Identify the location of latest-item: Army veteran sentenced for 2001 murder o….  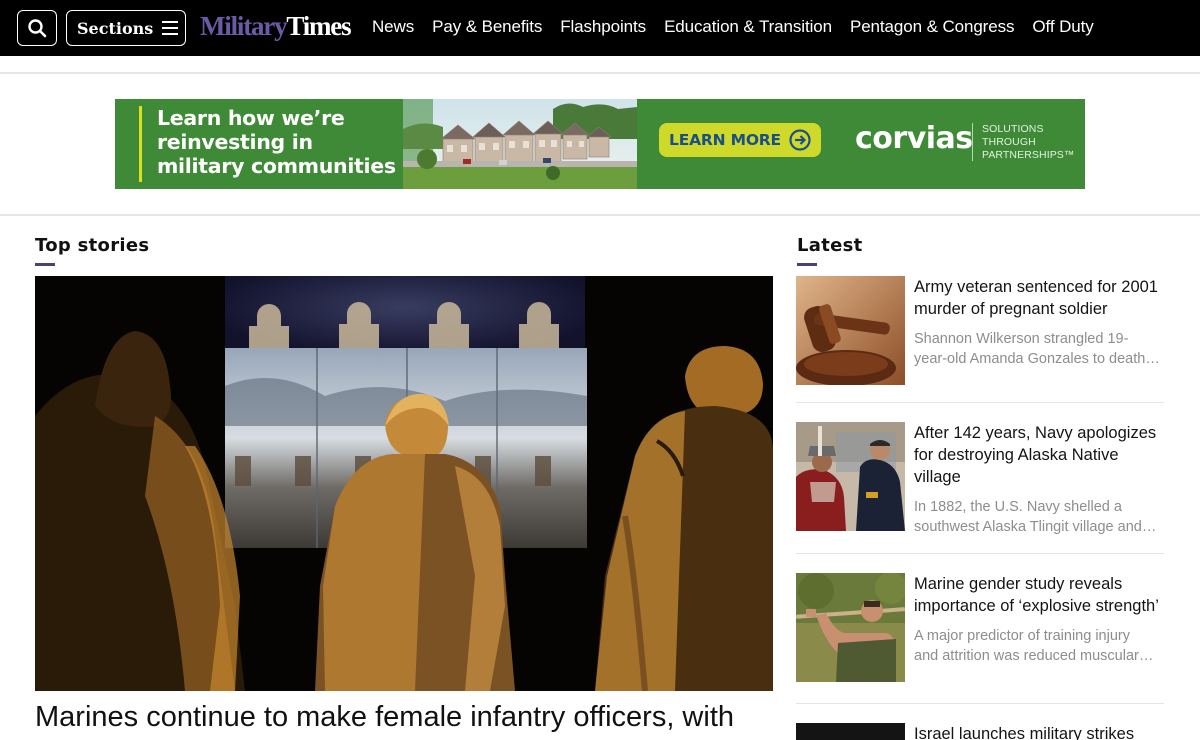
(980, 330).